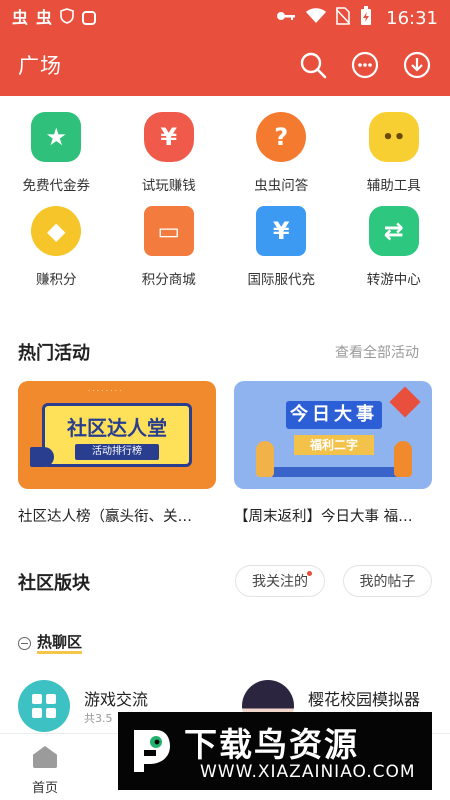  I want to click on event-banner-1: · · · · · · · · 社区达人堂 活动排行榜, so click(117, 435).